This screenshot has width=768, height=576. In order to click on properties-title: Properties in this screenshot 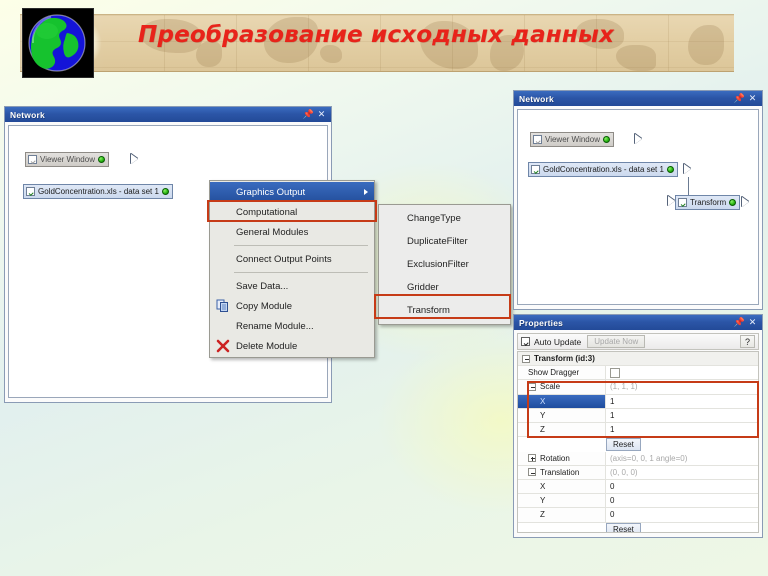, I will do `click(541, 322)`.